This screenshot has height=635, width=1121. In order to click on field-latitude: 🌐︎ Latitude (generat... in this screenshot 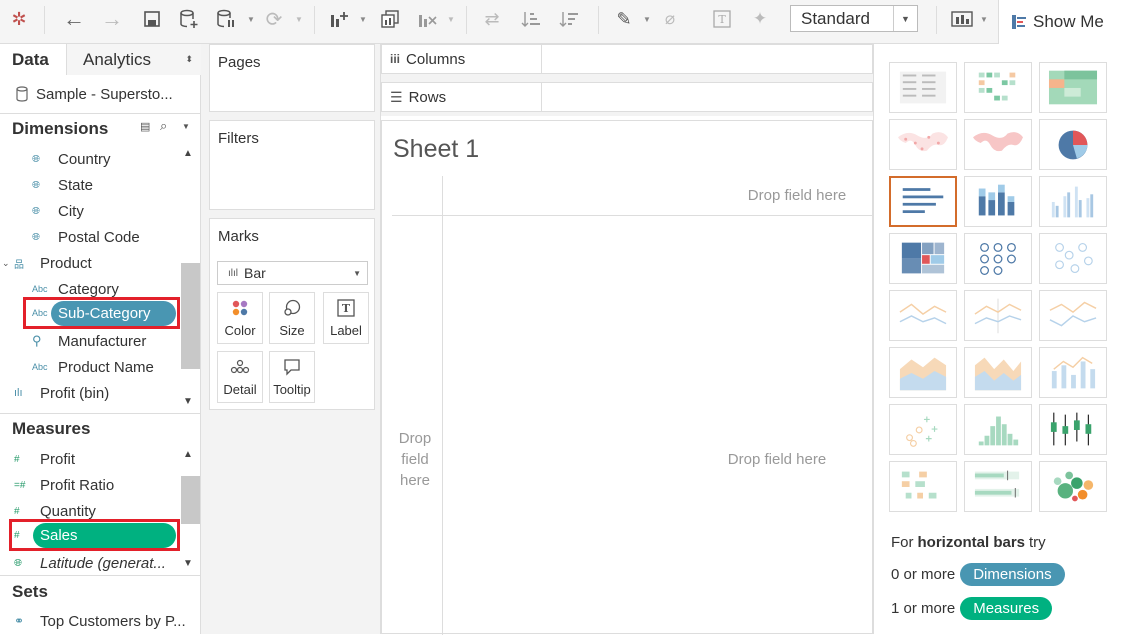, I will do `click(90, 563)`.